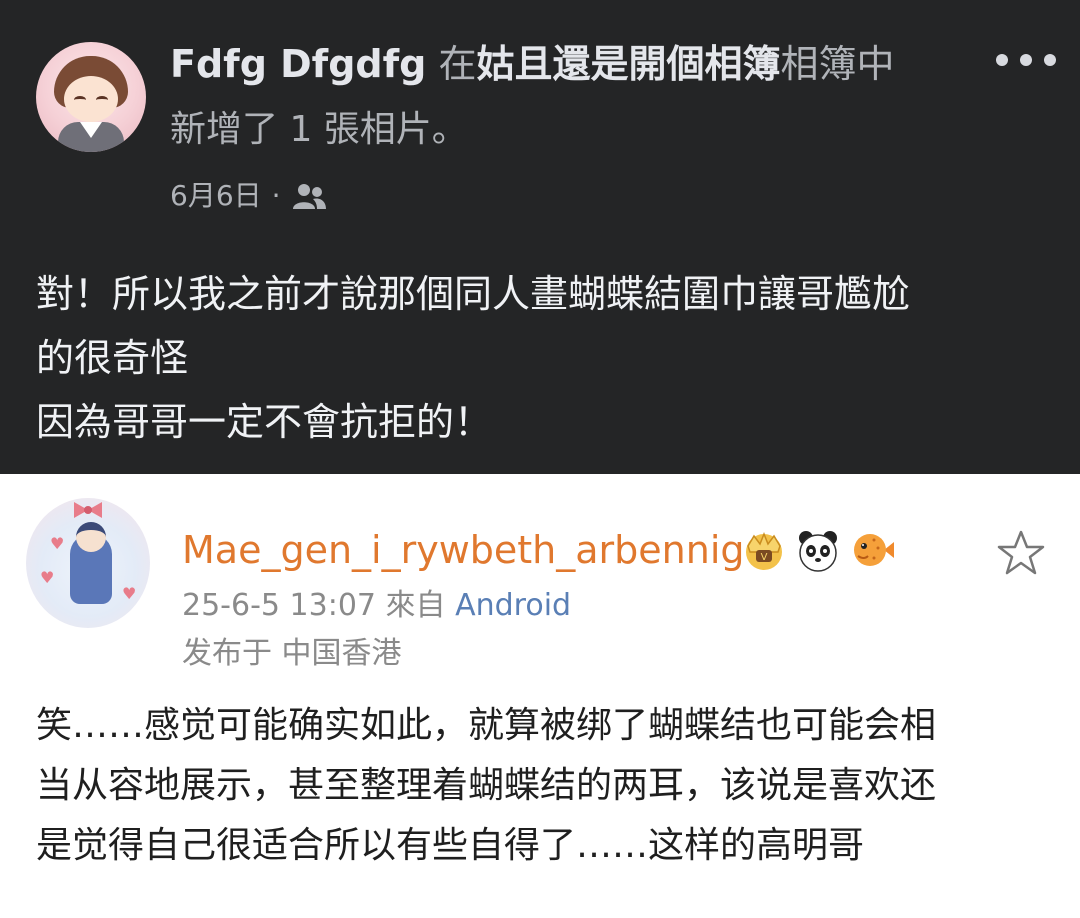  What do you see at coordinates (91, 537) in the screenshot?
I see `avatar-head` at bounding box center [91, 537].